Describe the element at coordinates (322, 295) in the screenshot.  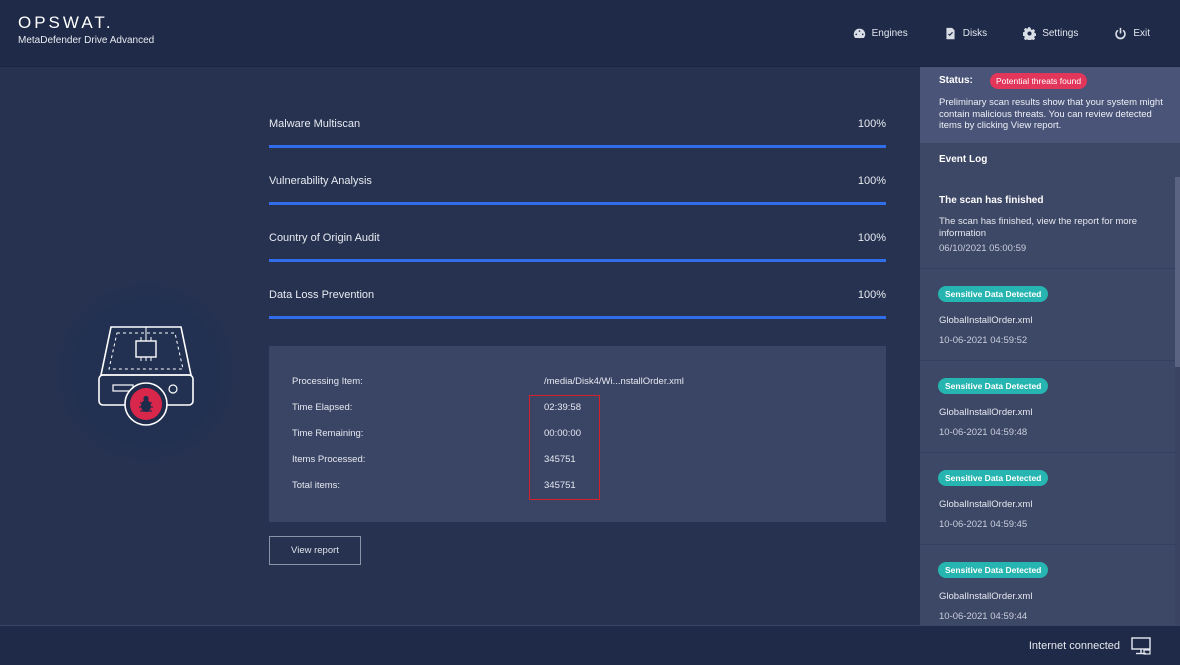
I see `progress-label: Data Loss Prevention` at that location.